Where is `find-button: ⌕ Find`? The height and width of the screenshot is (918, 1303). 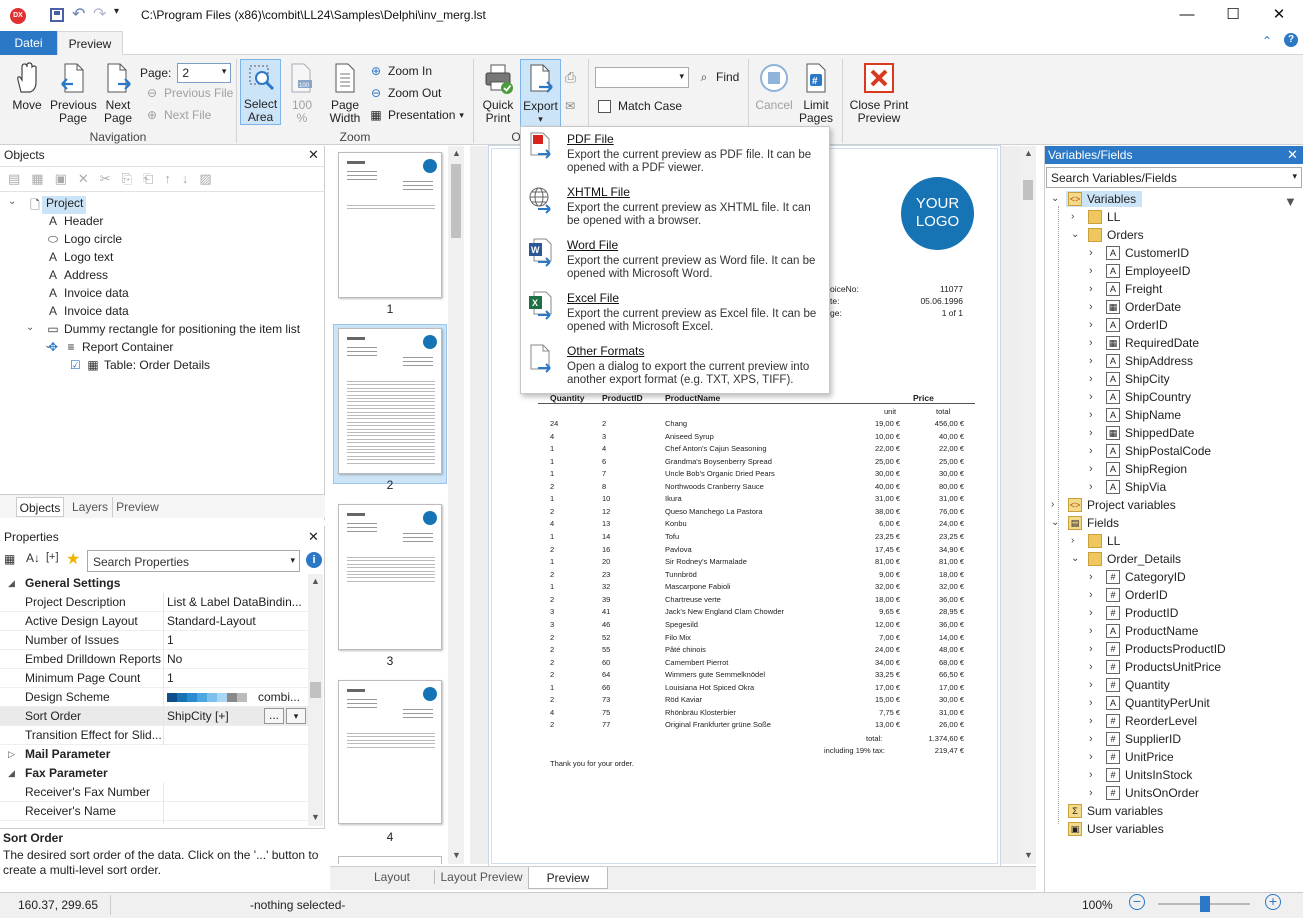 find-button: ⌕ Find is located at coordinates (718, 77).